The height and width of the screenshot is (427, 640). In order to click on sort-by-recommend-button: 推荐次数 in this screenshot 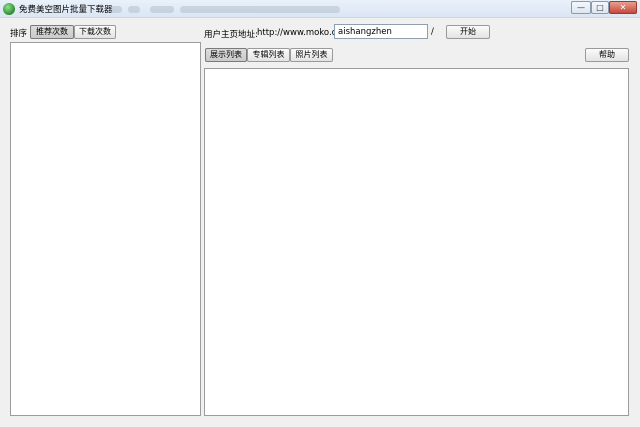, I will do `click(52, 32)`.